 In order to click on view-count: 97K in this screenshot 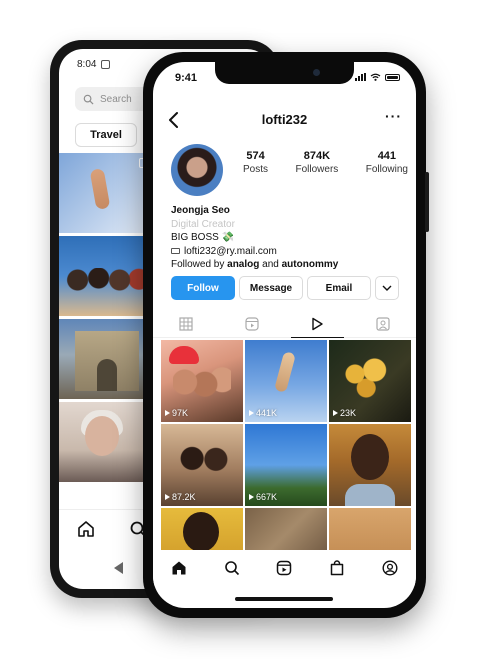, I will do `click(176, 413)`.